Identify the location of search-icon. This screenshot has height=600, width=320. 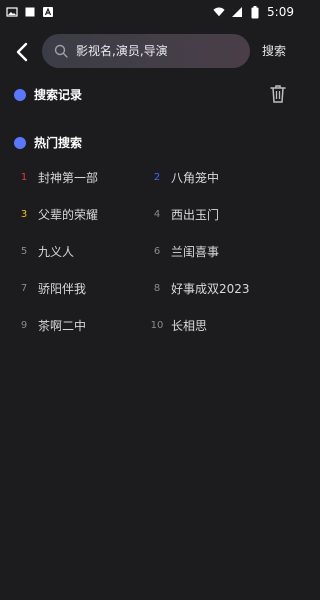
(61, 51).